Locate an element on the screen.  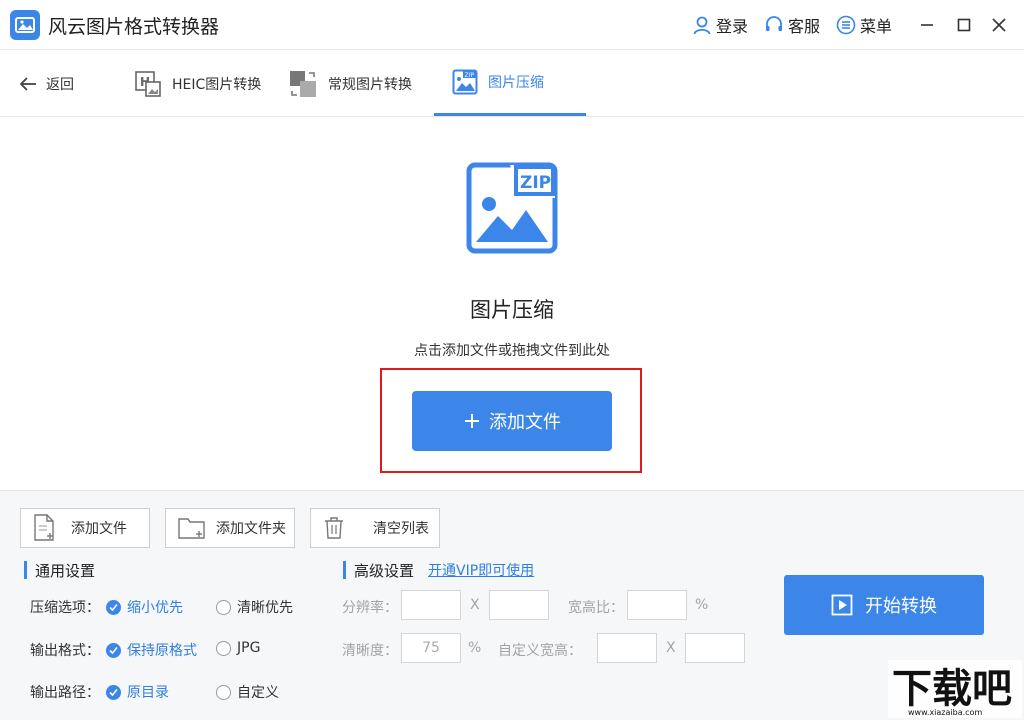
custom-size-label: 自定义宽高： is located at coordinates (540, 651).